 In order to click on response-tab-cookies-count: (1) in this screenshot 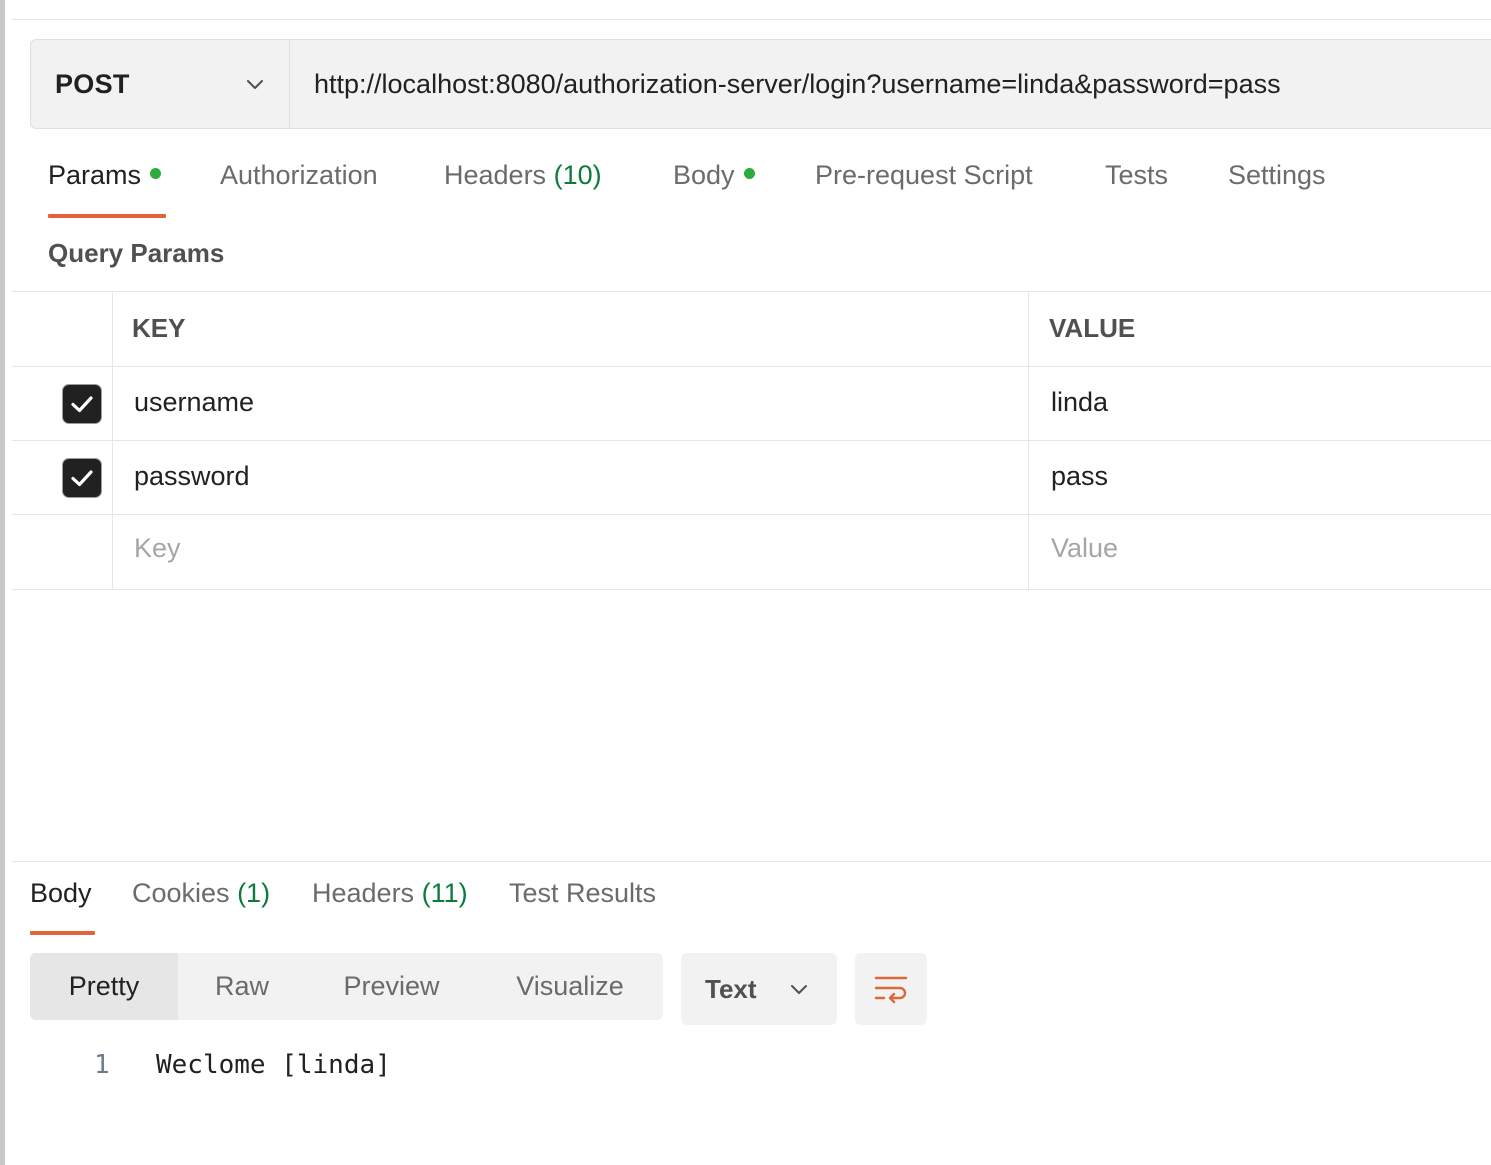, I will do `click(254, 893)`.